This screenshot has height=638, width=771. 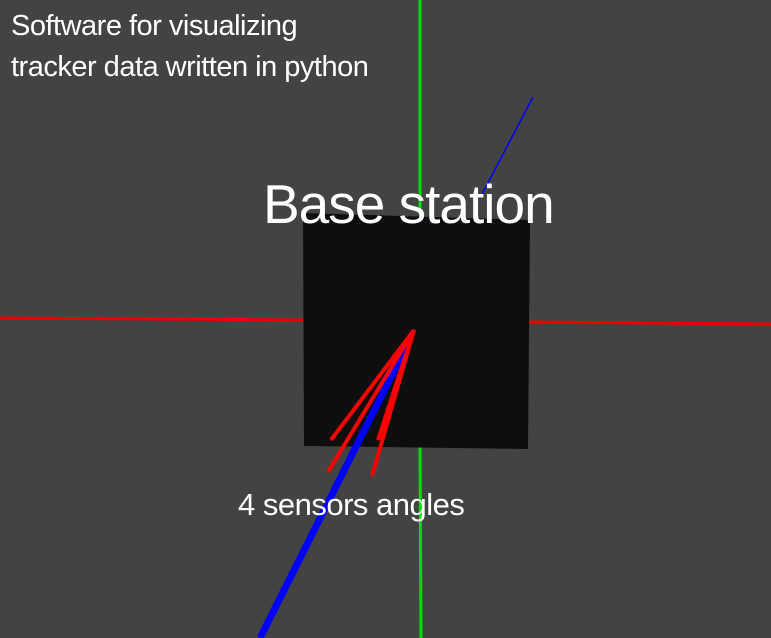 What do you see at coordinates (416, 331) in the screenshot?
I see `base-station-box` at bounding box center [416, 331].